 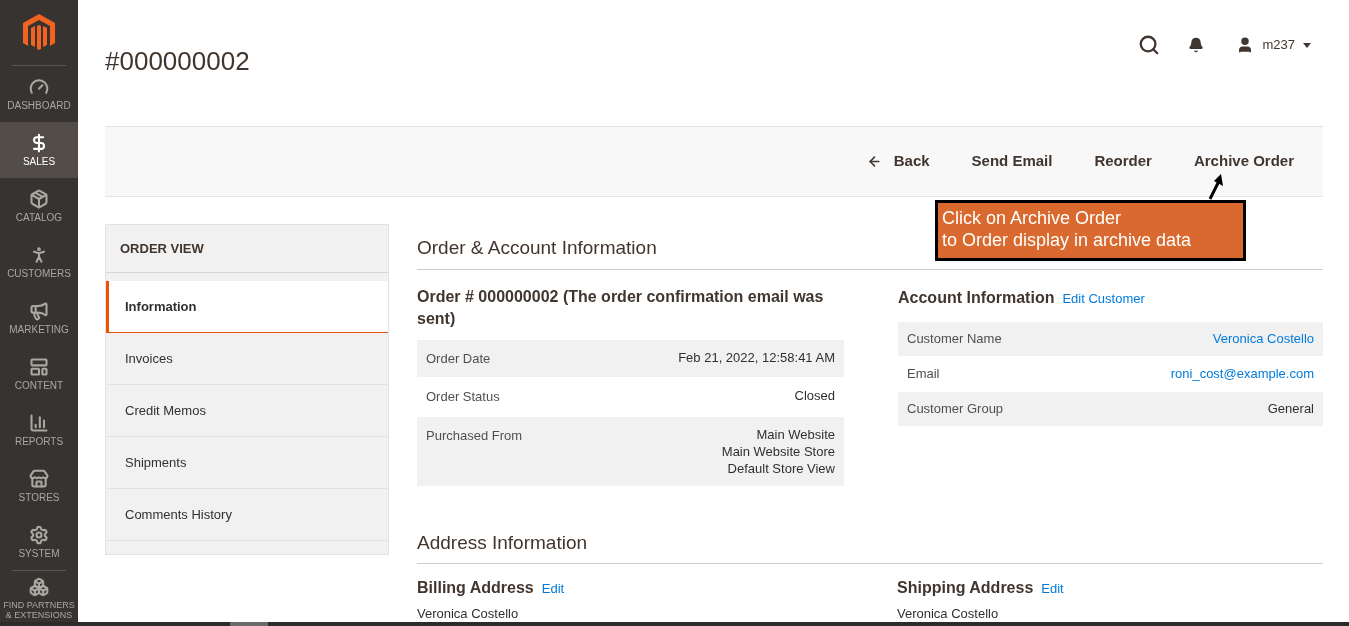 I want to click on tab: Comments History, so click(x=247, y=515).